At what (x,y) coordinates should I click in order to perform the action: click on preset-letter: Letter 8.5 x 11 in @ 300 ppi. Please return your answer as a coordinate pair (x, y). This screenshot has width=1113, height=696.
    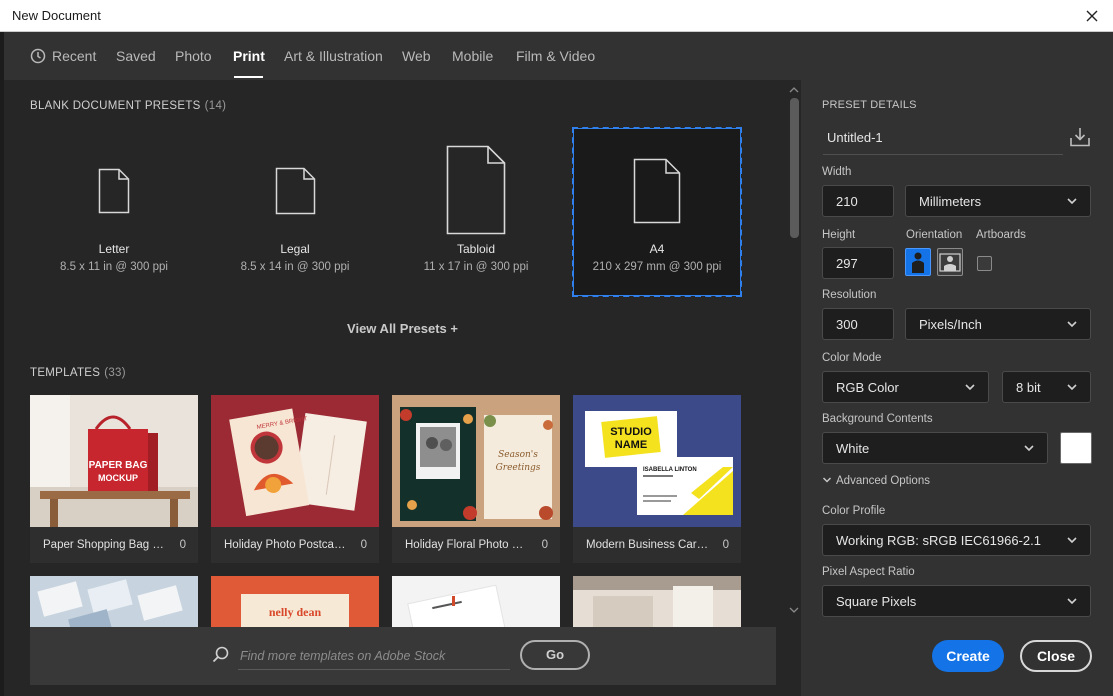
    Looking at the image, I should click on (114, 212).